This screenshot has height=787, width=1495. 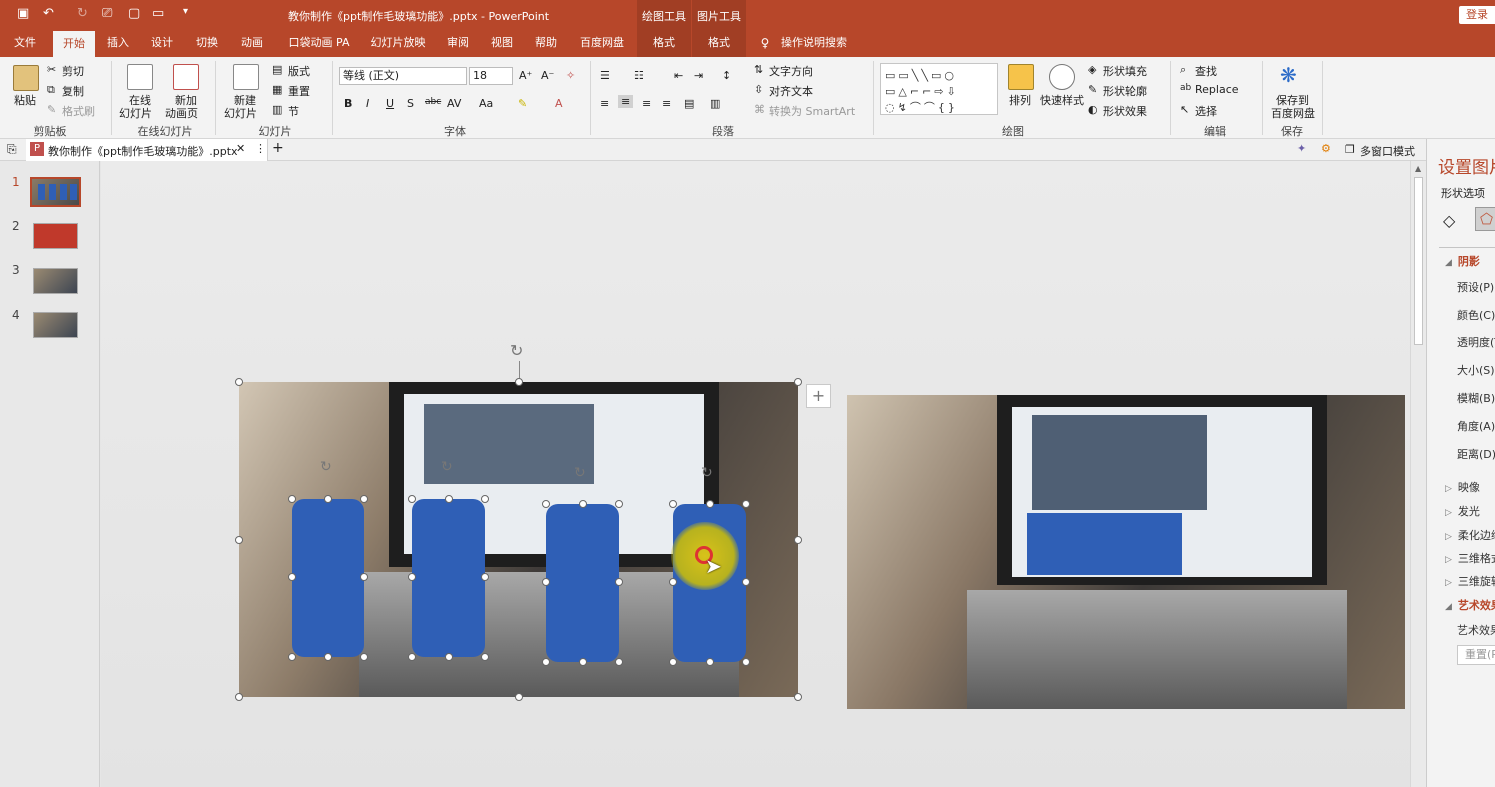 What do you see at coordinates (1470, 558) in the screenshot?
I see `section-3d-format: ▷三维格式` at bounding box center [1470, 558].